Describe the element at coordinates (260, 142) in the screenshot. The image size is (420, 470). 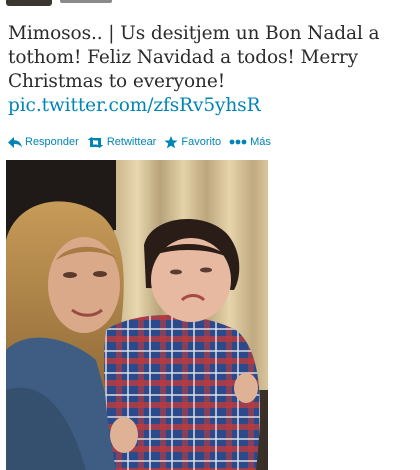
I see `more-label: Más` at that location.